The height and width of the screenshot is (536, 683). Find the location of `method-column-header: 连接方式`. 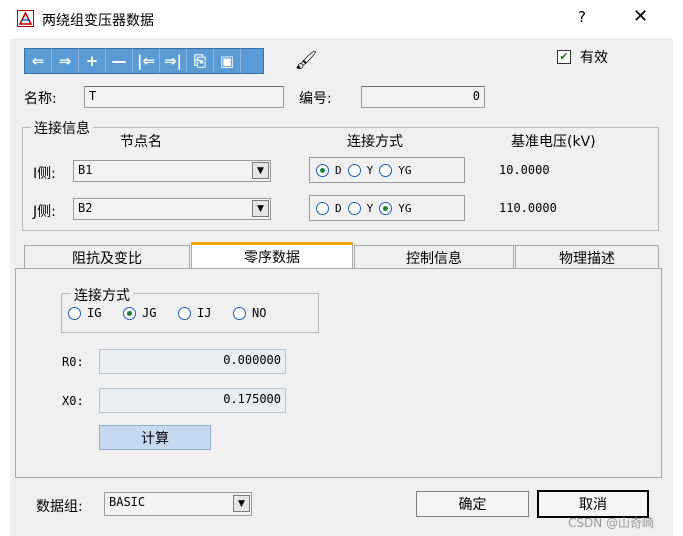

method-column-header: 连接方式 is located at coordinates (375, 142).